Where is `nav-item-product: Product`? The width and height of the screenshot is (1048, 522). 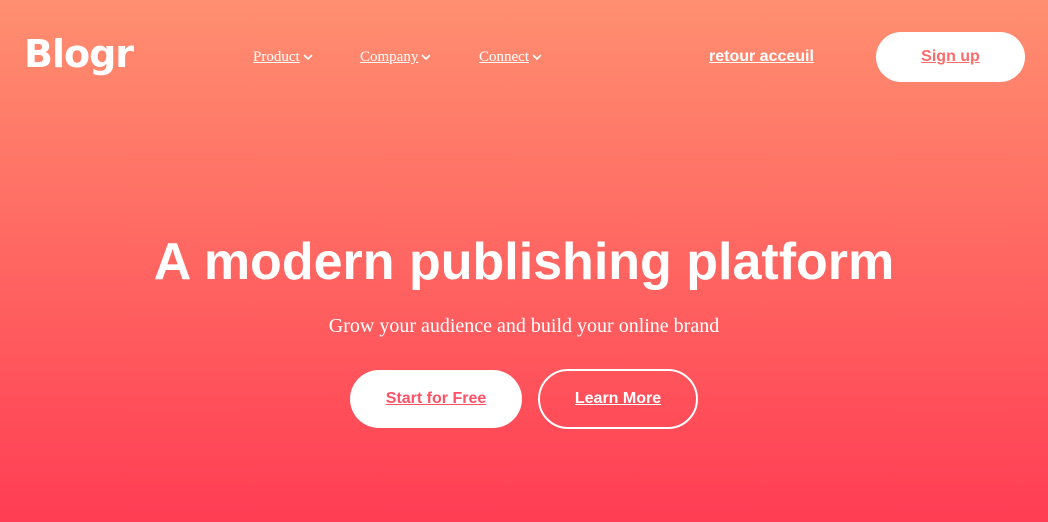 nav-item-product: Product is located at coordinates (283, 57).